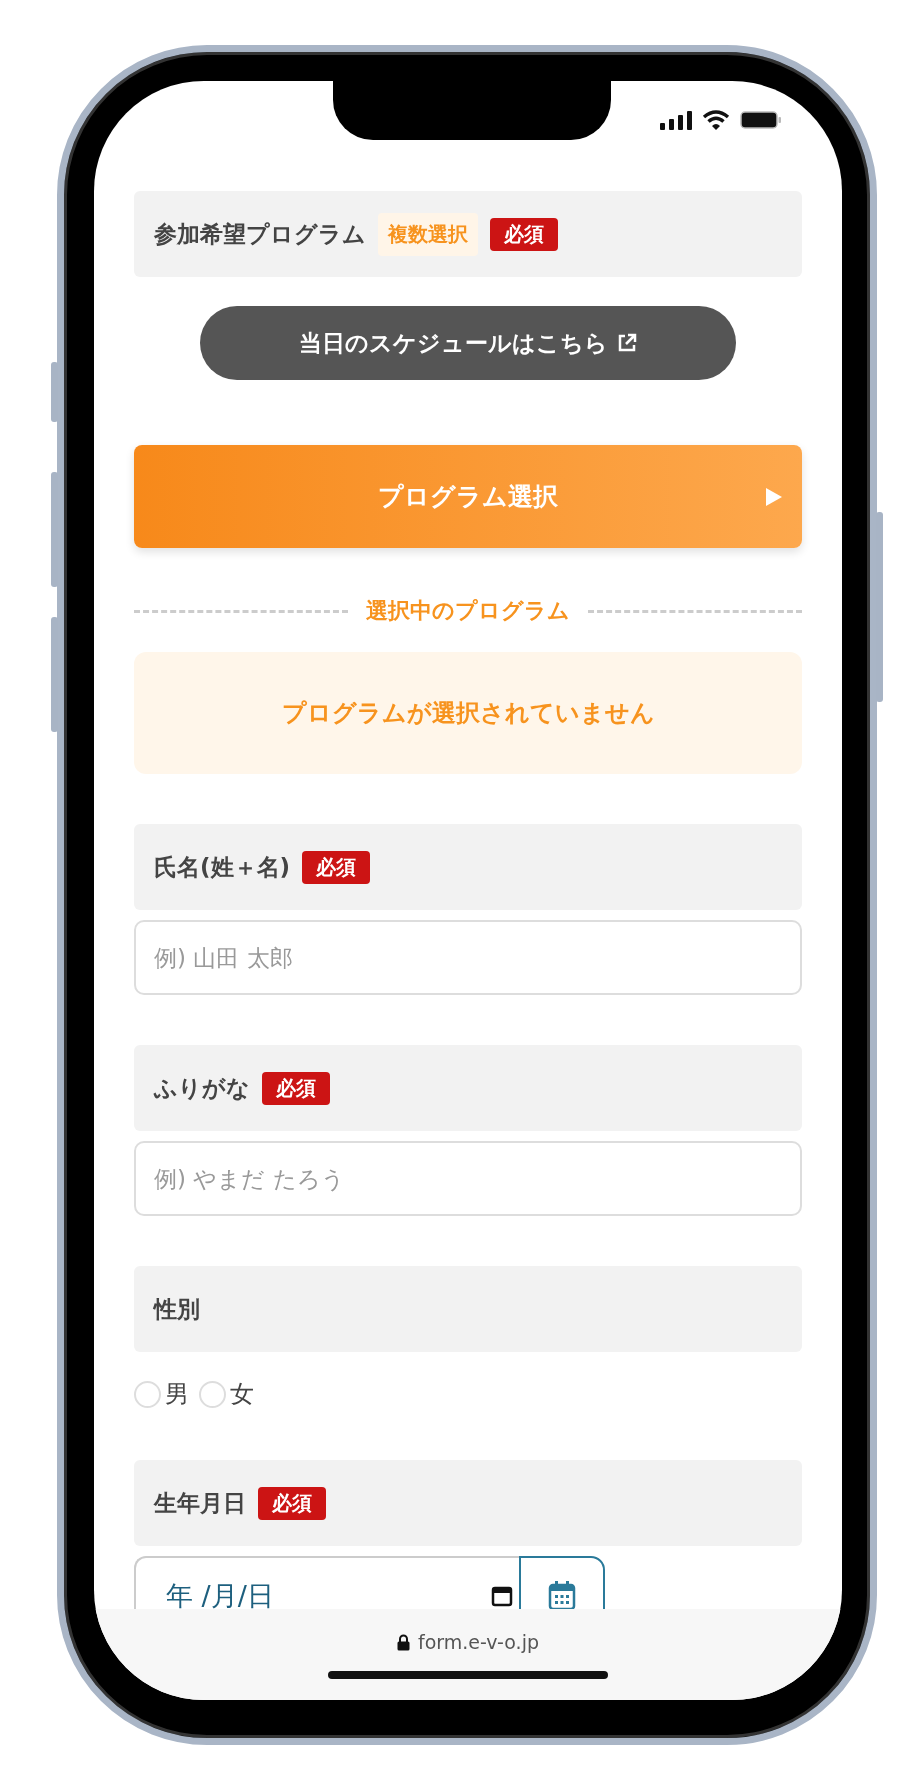  Describe the element at coordinates (716, 120) in the screenshot. I see `wifi-icon` at that location.